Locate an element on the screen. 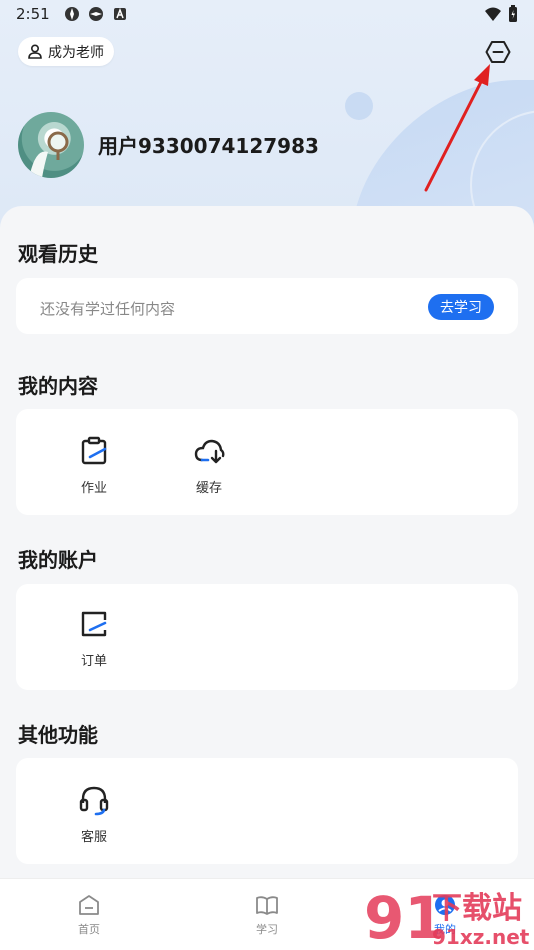 The image size is (534, 950). my-content-title: 我的内容 is located at coordinates (58, 386).